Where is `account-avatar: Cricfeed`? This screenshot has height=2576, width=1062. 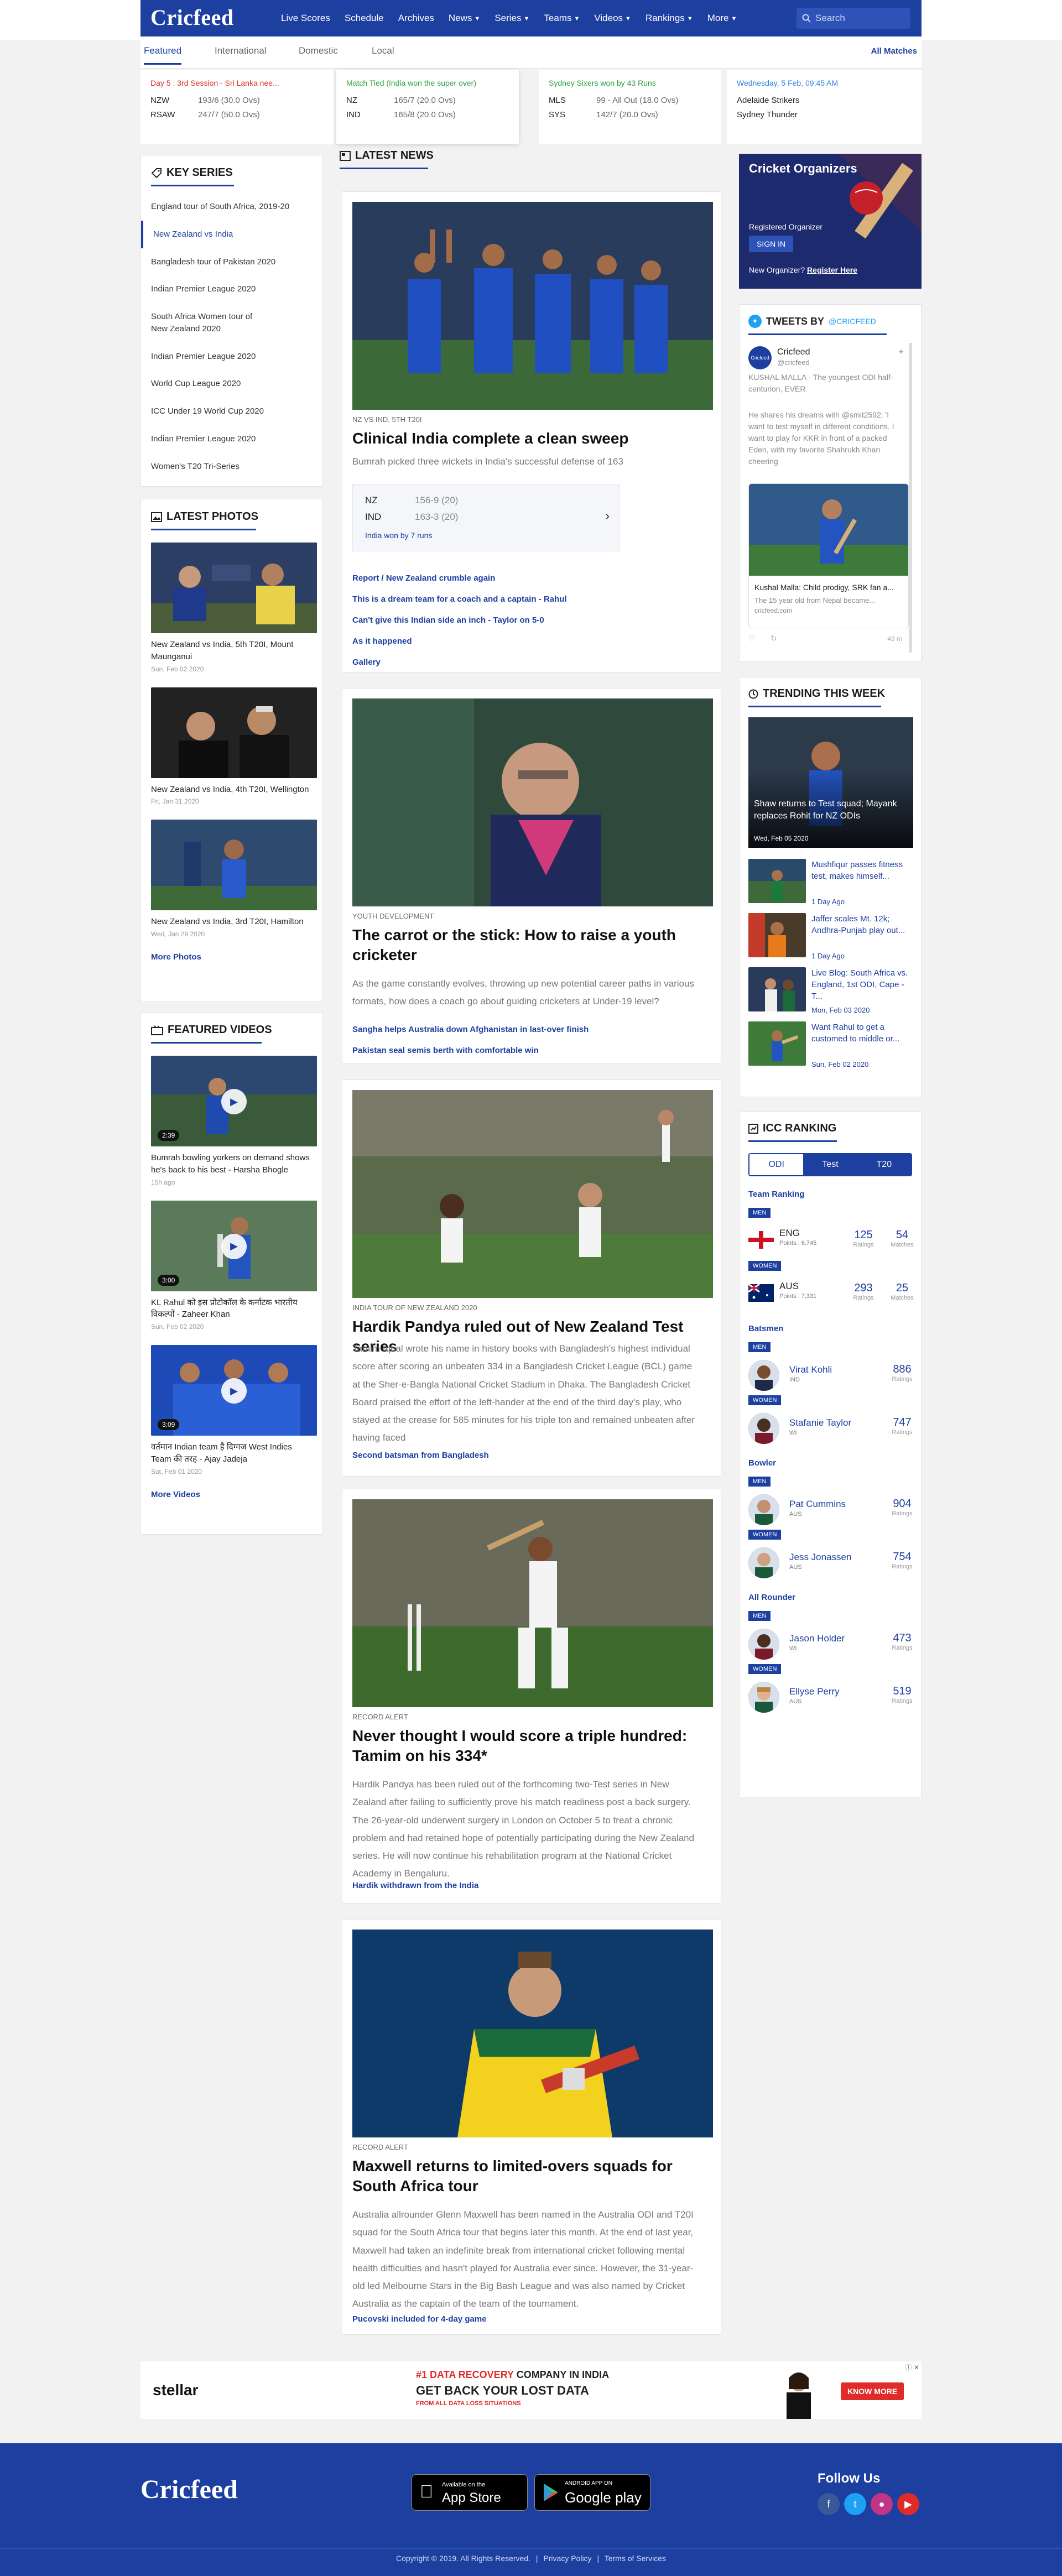
account-avatar: Cricfeed is located at coordinates (760, 357).